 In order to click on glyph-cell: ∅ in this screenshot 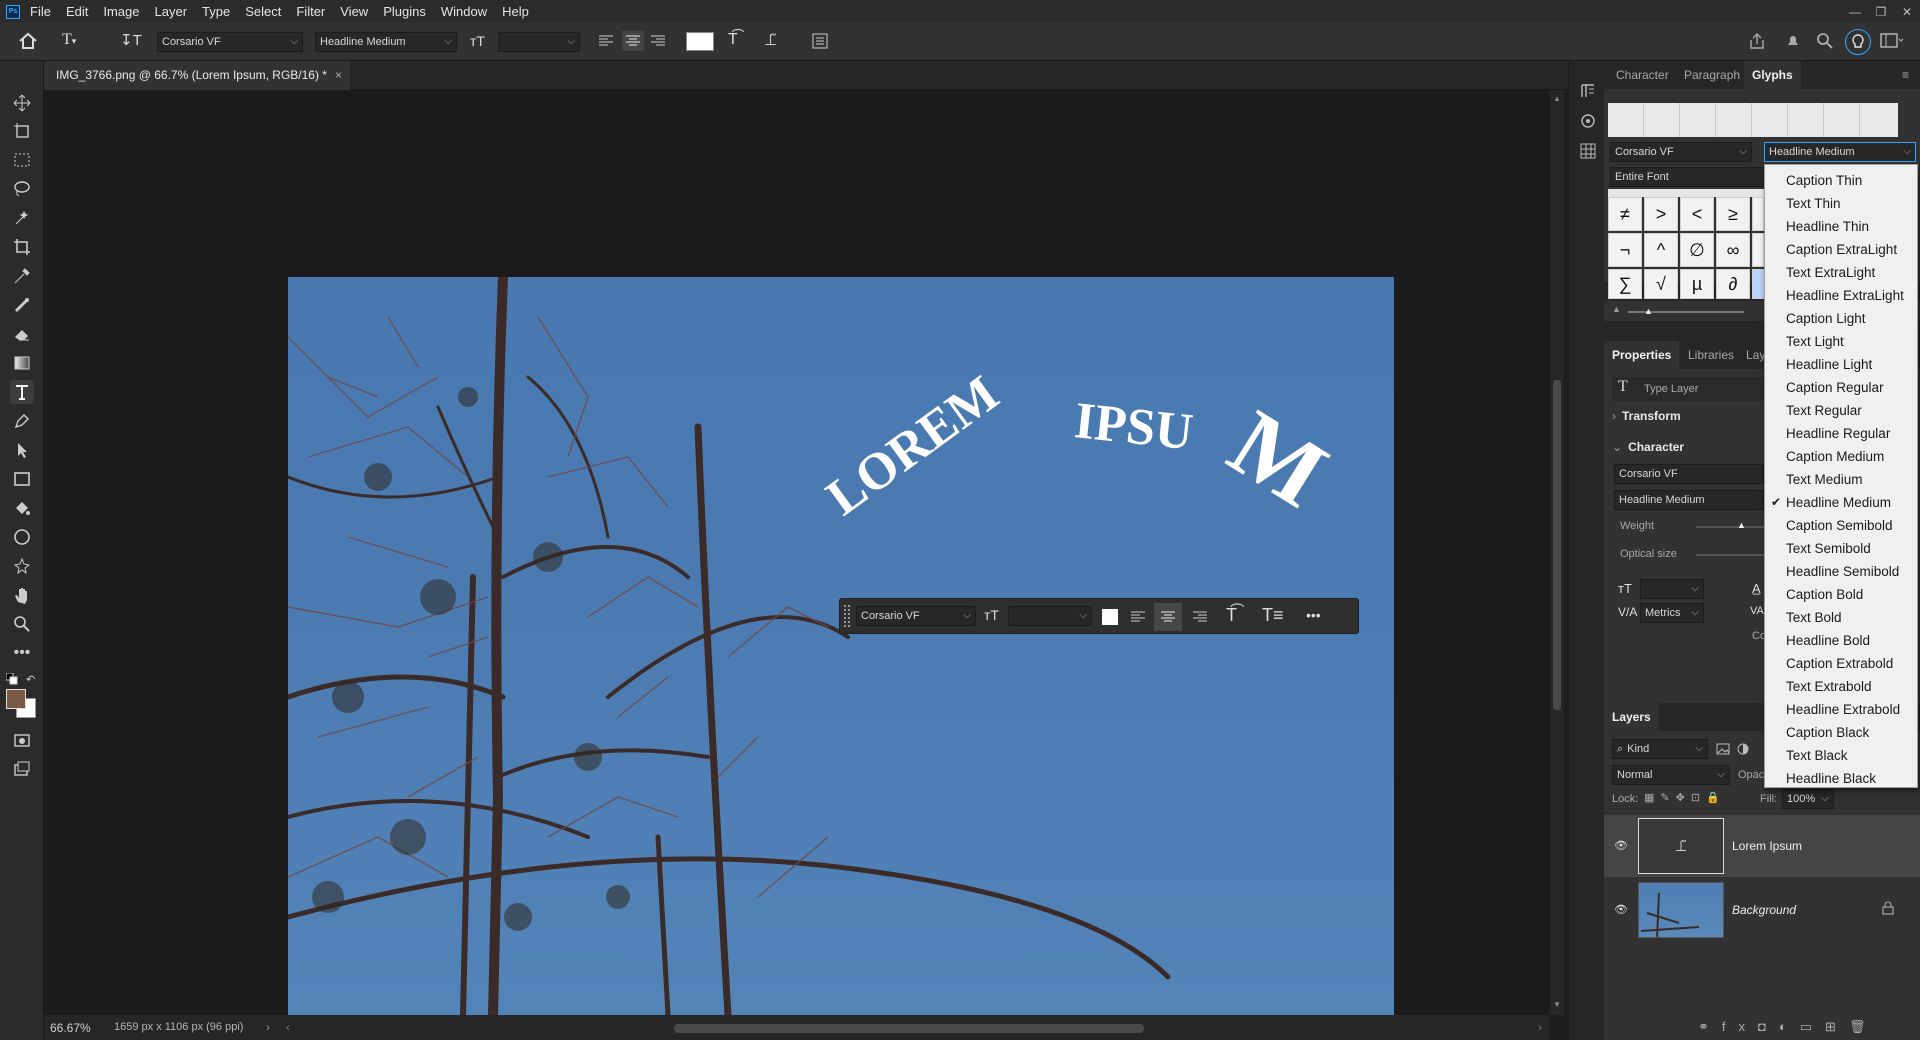, I will do `click(1697, 250)`.